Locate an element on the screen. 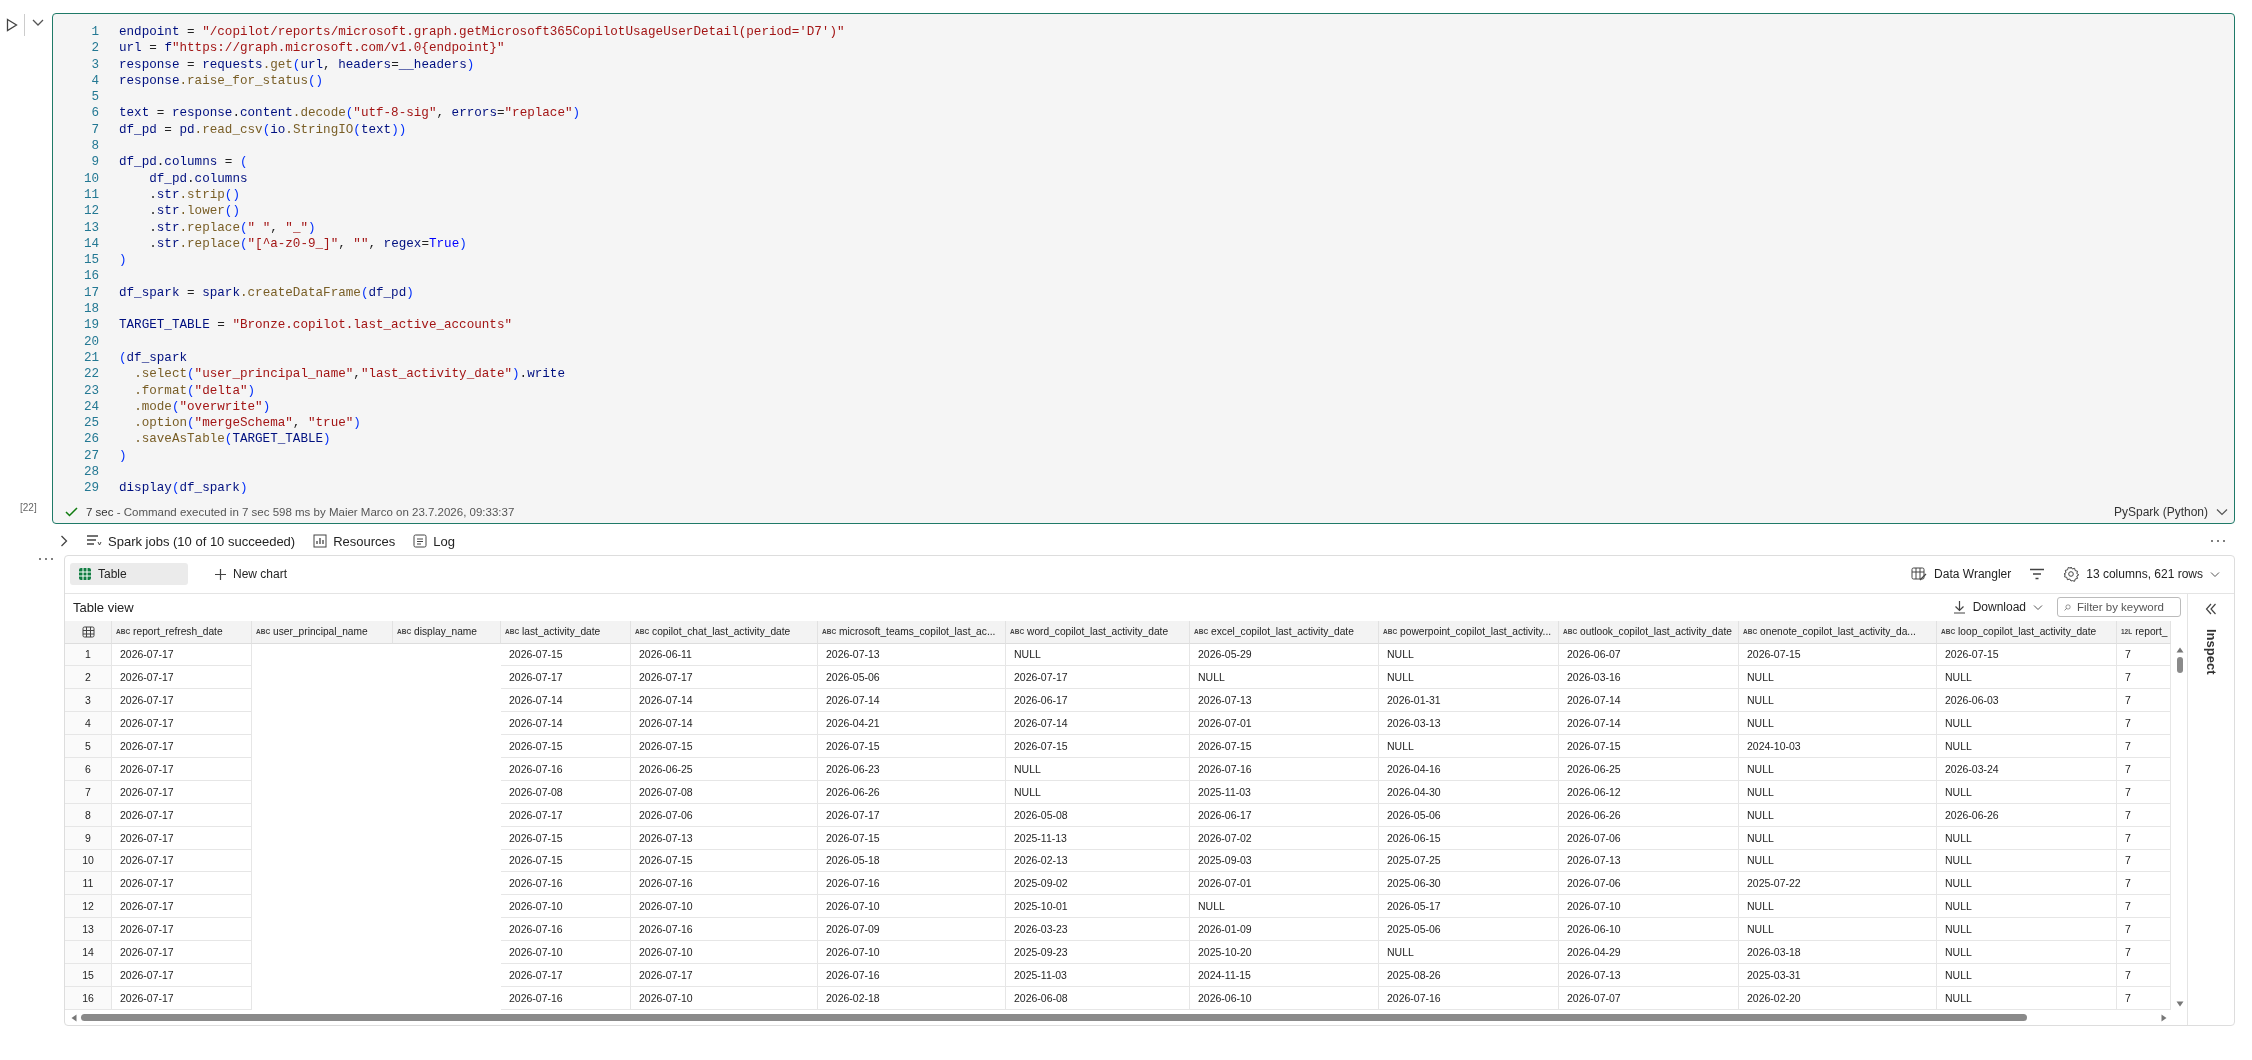 Image resolution: width=2252 pixels, height=1060 pixels. table-cell: 2026-06-25 is located at coordinates (1649, 769).